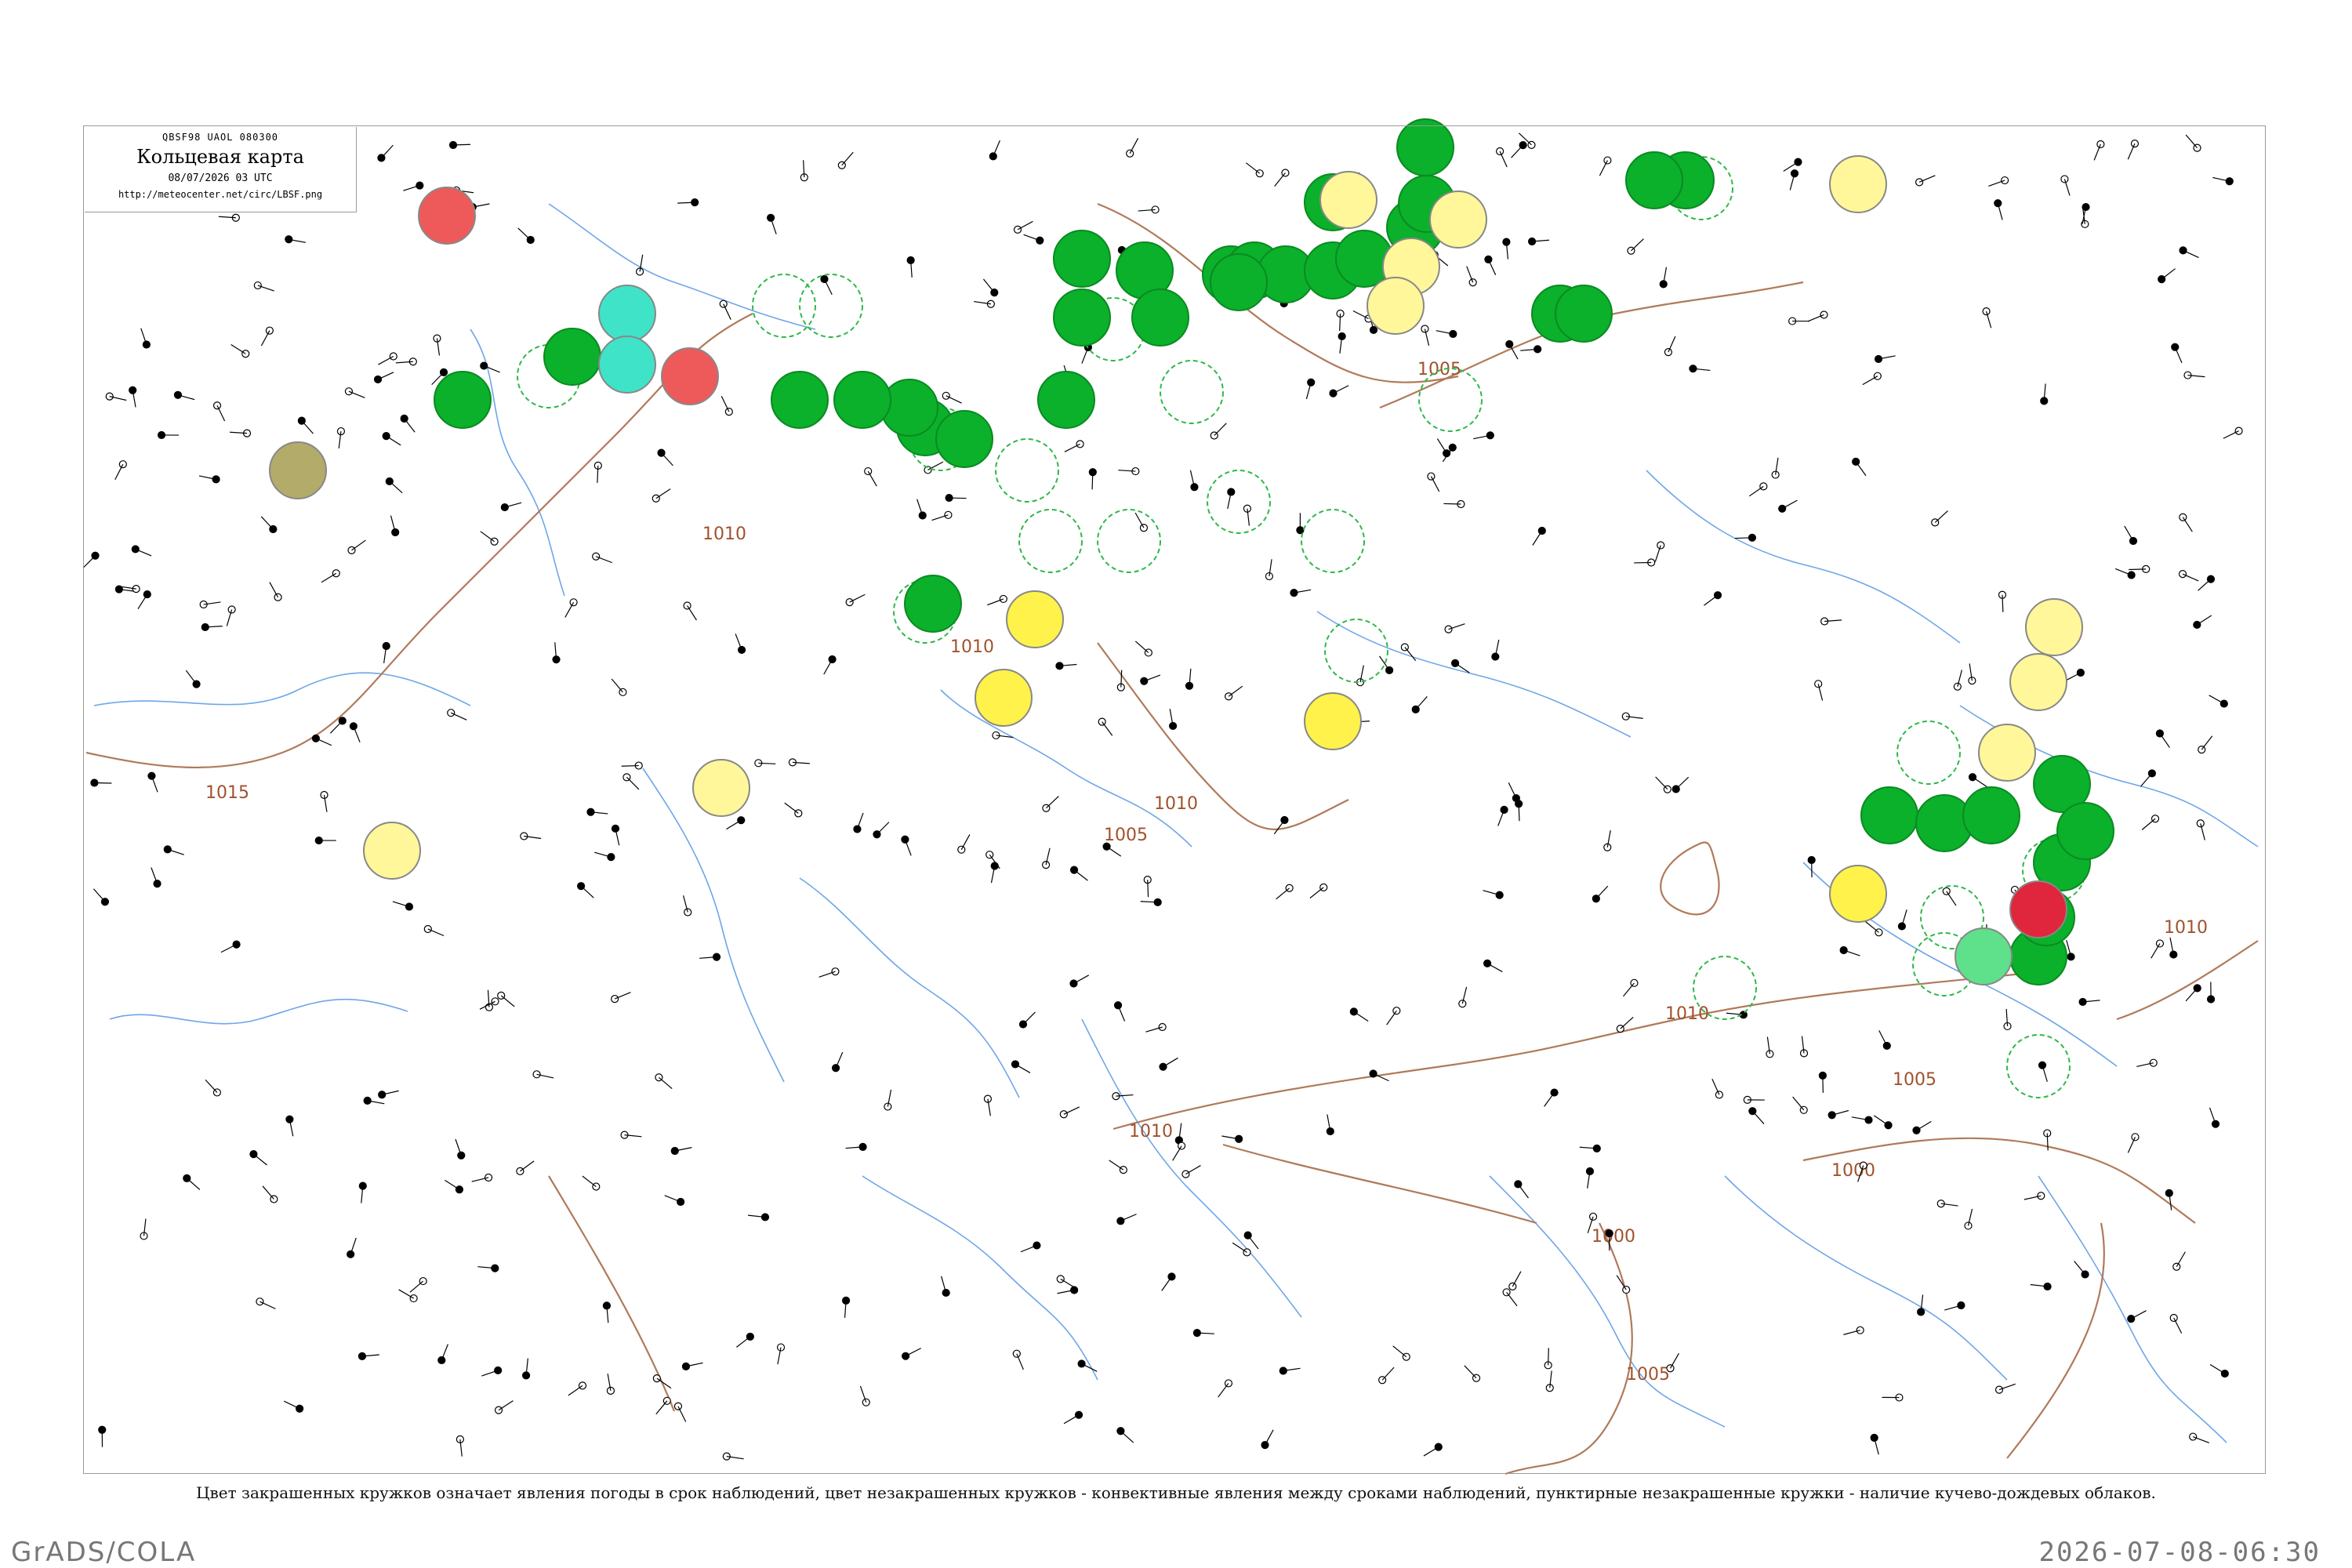 Image resolution: width=2352 pixels, height=1568 pixels. Describe the element at coordinates (104, 1552) in the screenshot. I see `footer-software: GrADS/COLA` at that location.